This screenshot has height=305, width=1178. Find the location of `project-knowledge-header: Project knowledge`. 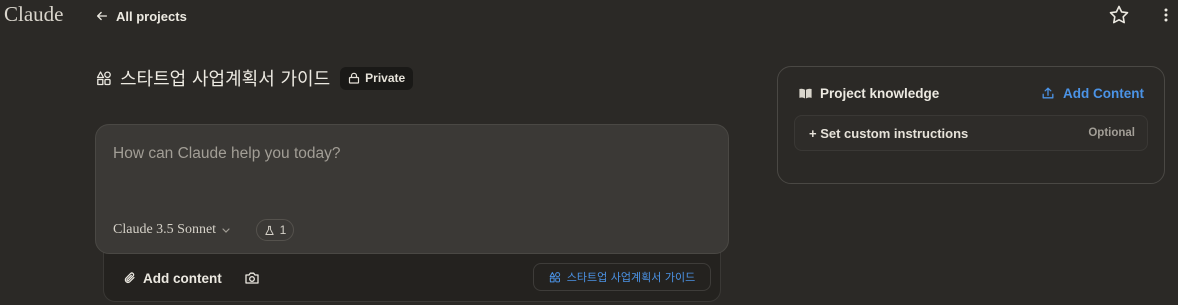

project-knowledge-header: Project knowledge is located at coordinates (868, 93).